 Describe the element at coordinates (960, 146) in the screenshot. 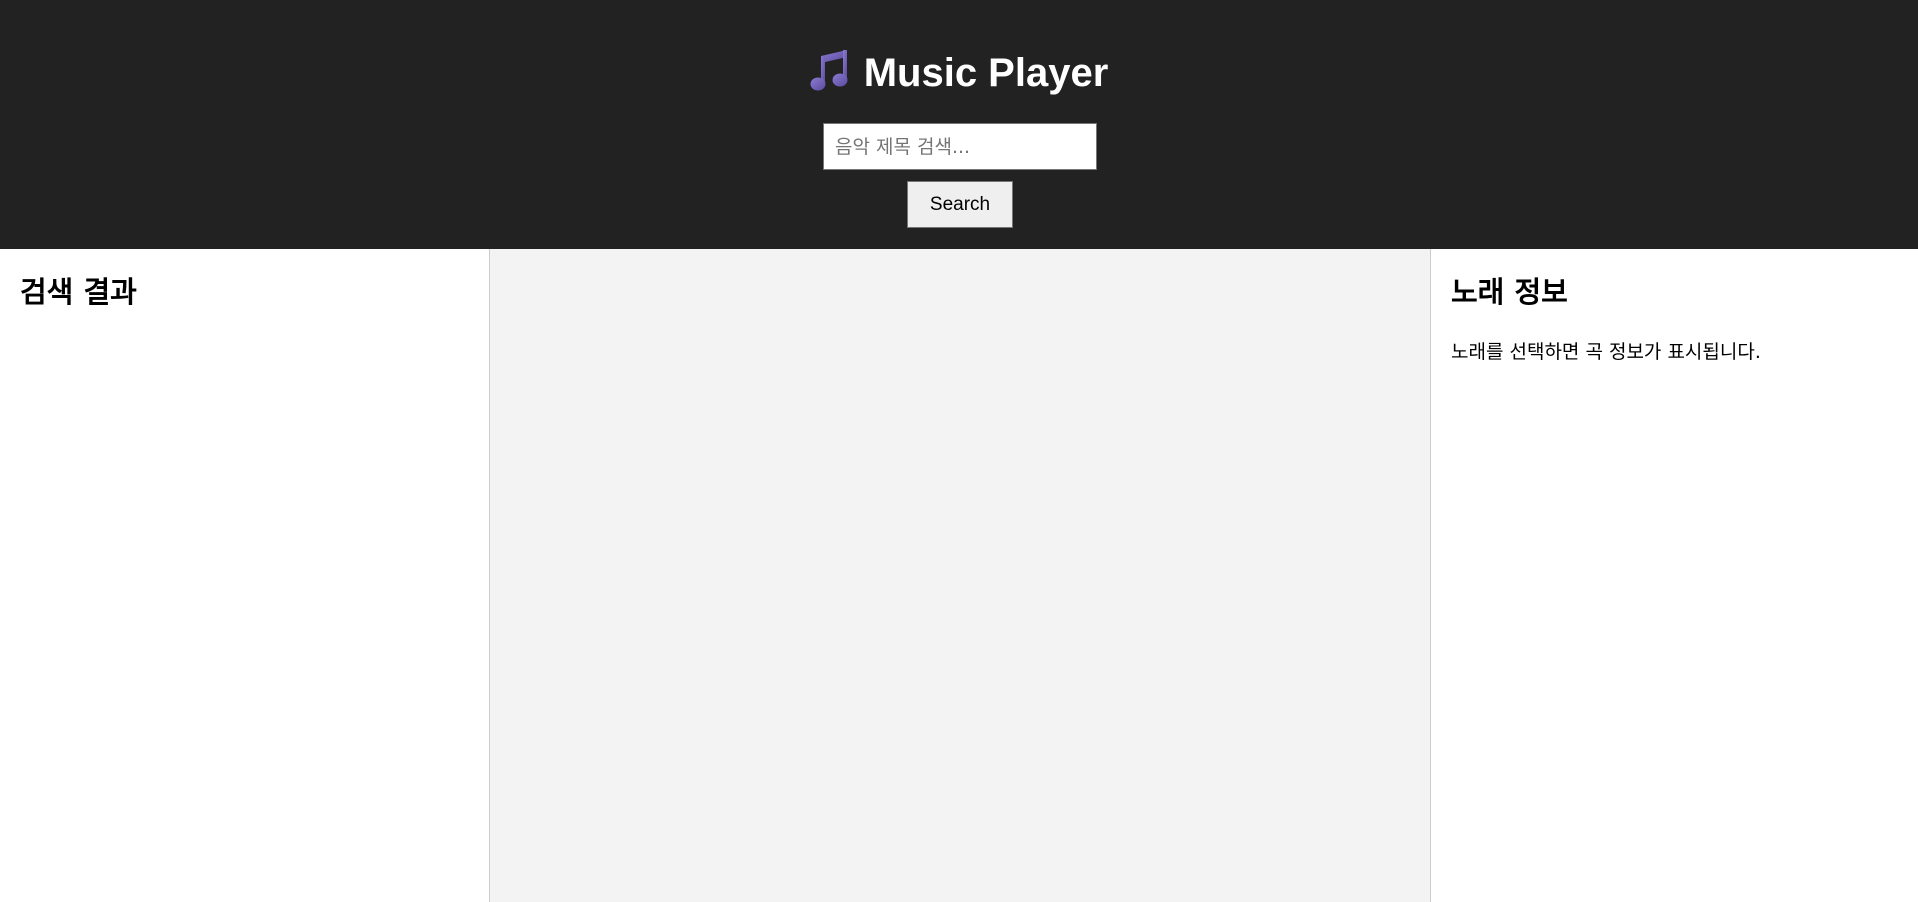

I see `search-input` at that location.